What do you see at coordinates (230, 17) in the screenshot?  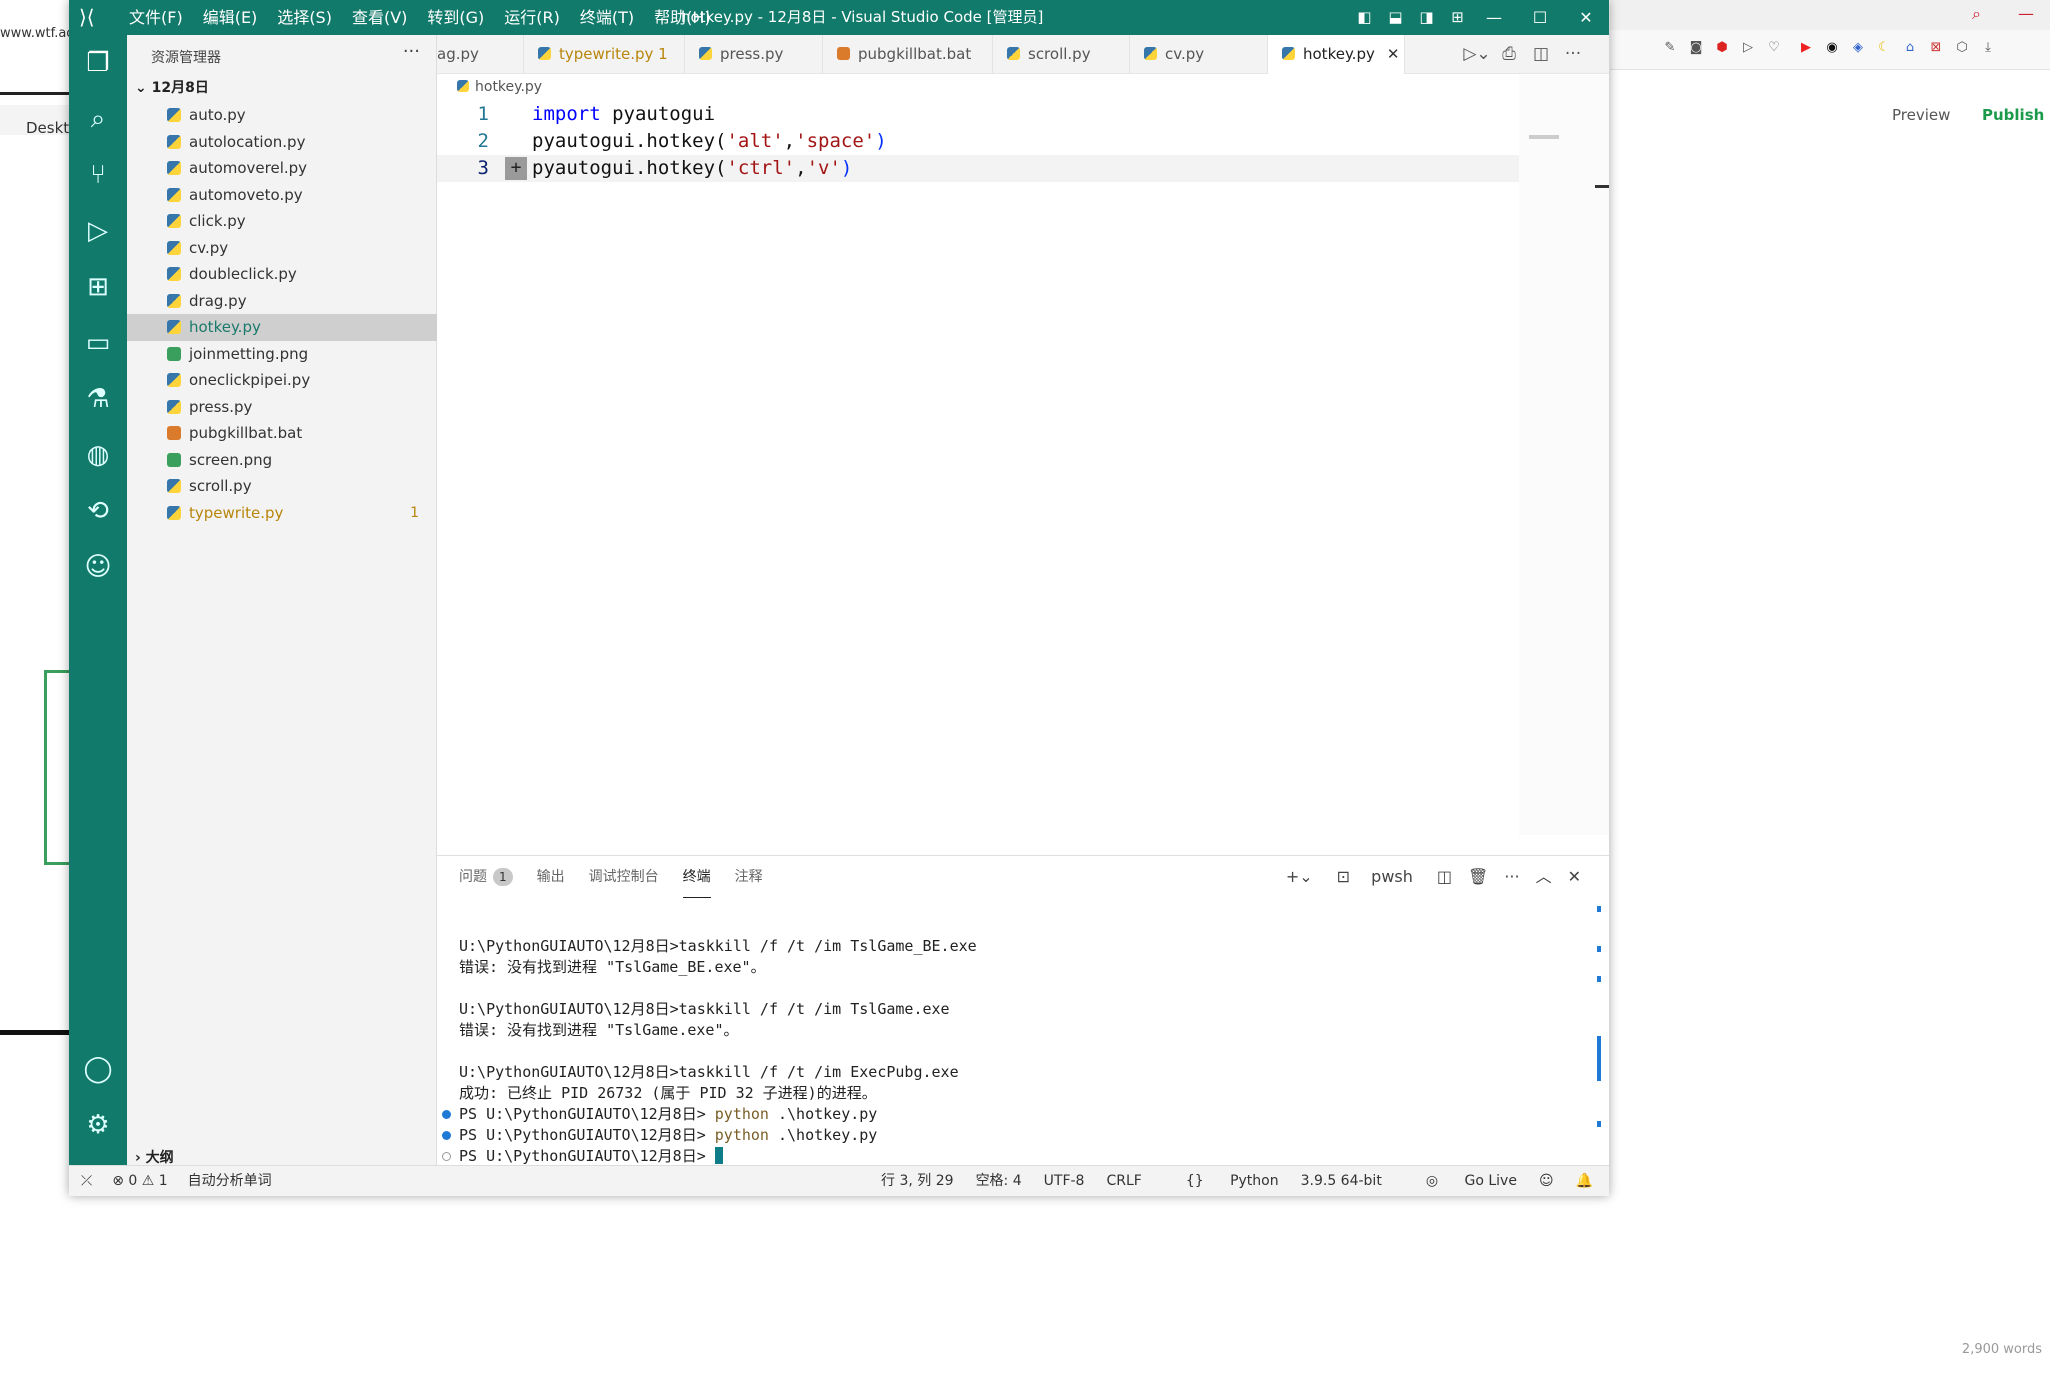 I see `menu-edit: 编辑(E)` at bounding box center [230, 17].